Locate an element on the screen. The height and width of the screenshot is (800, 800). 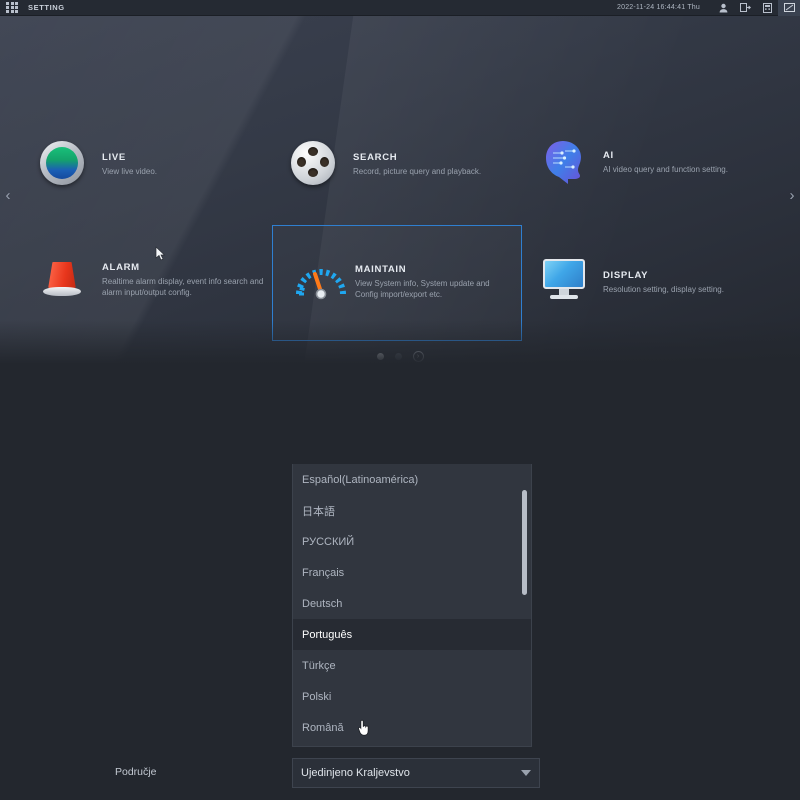
mouse-cursor-secondary is located at coordinates (160, 253).